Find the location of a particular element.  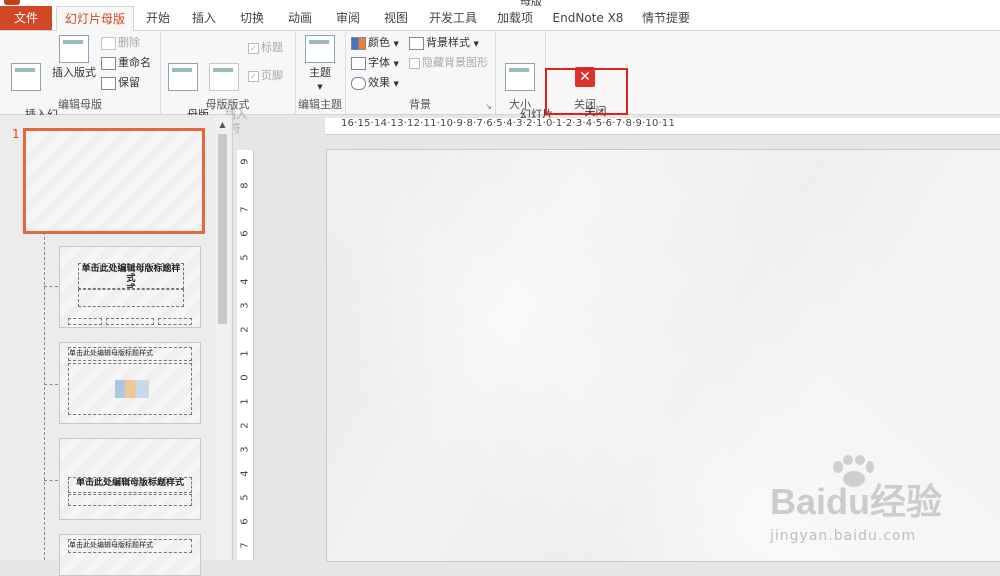

effects-dropdown-icon: ▼ is located at coordinates (396, 84).